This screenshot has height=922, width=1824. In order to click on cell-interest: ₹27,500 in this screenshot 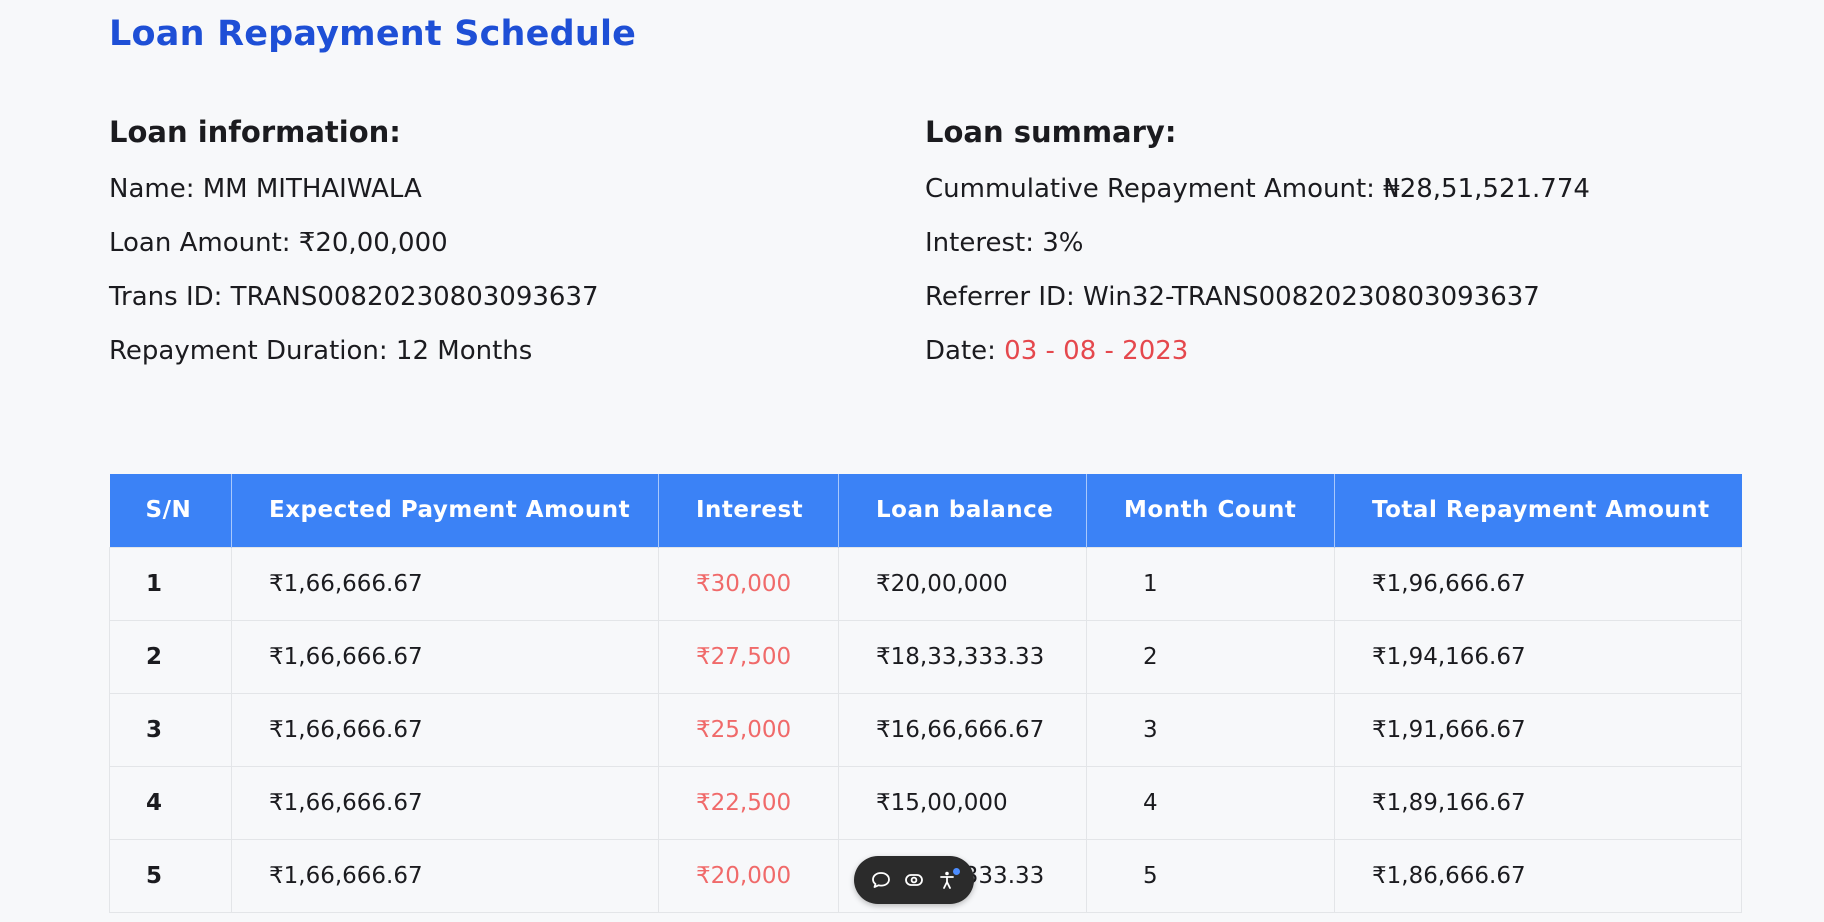, I will do `click(748, 656)`.